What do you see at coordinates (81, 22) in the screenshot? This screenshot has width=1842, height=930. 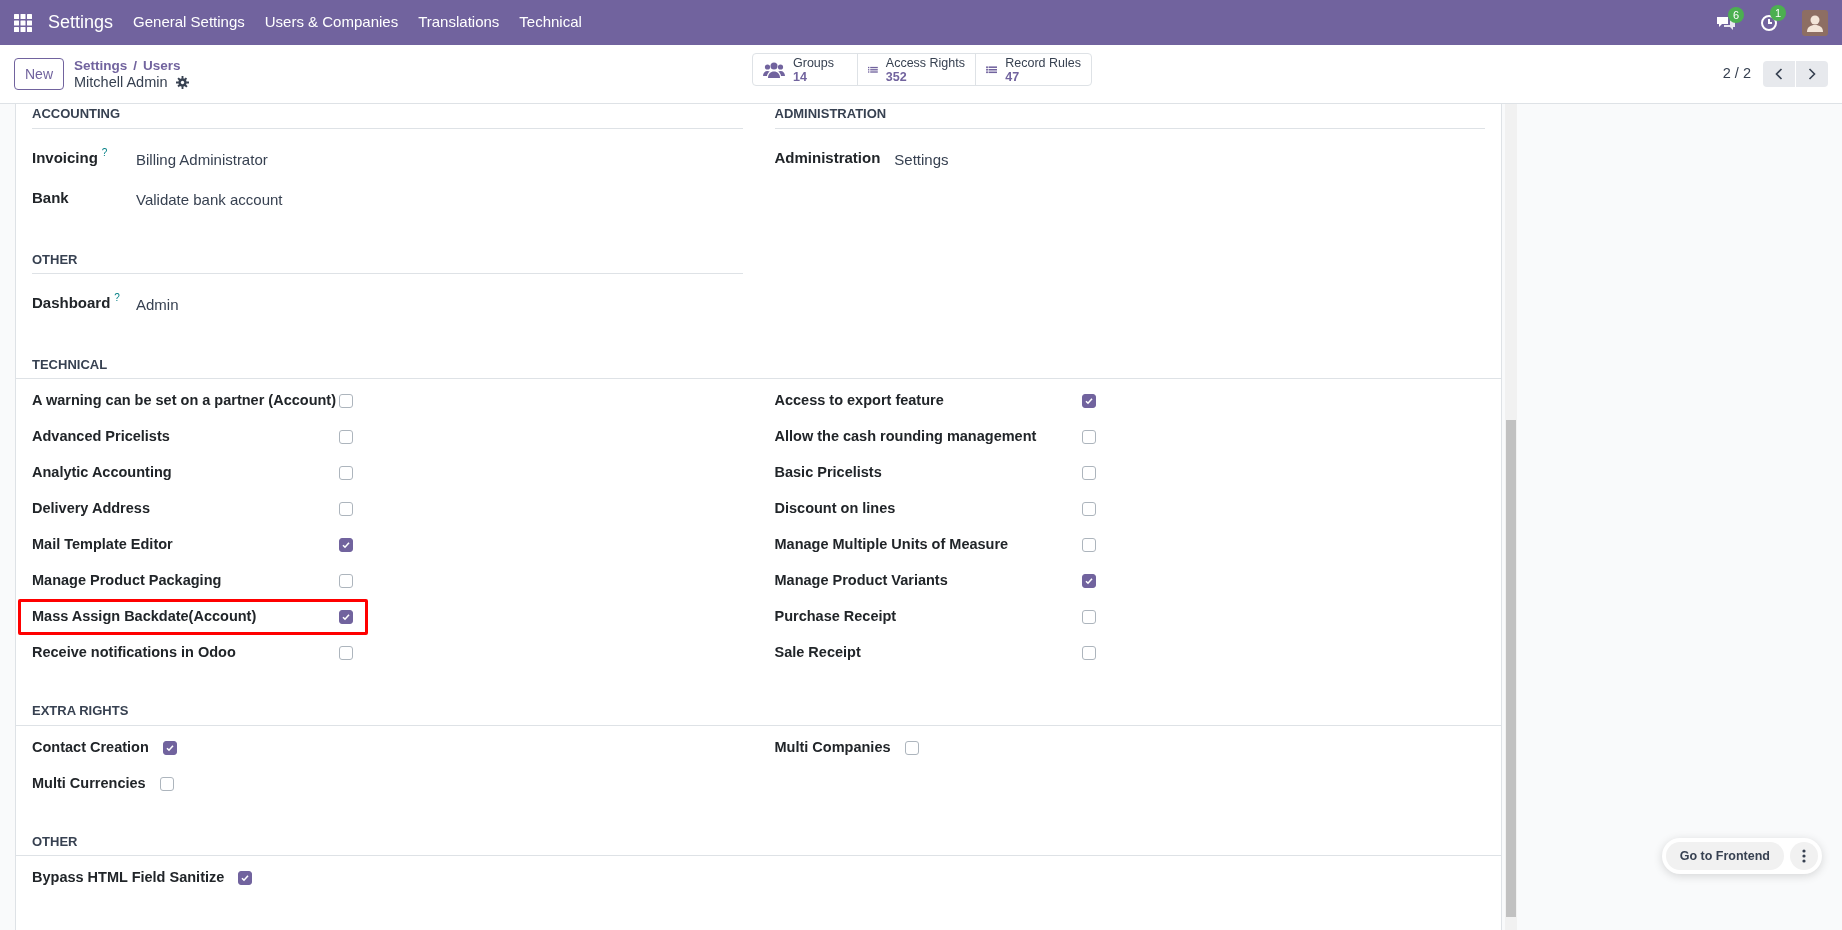 I see `app-title: Settings` at bounding box center [81, 22].